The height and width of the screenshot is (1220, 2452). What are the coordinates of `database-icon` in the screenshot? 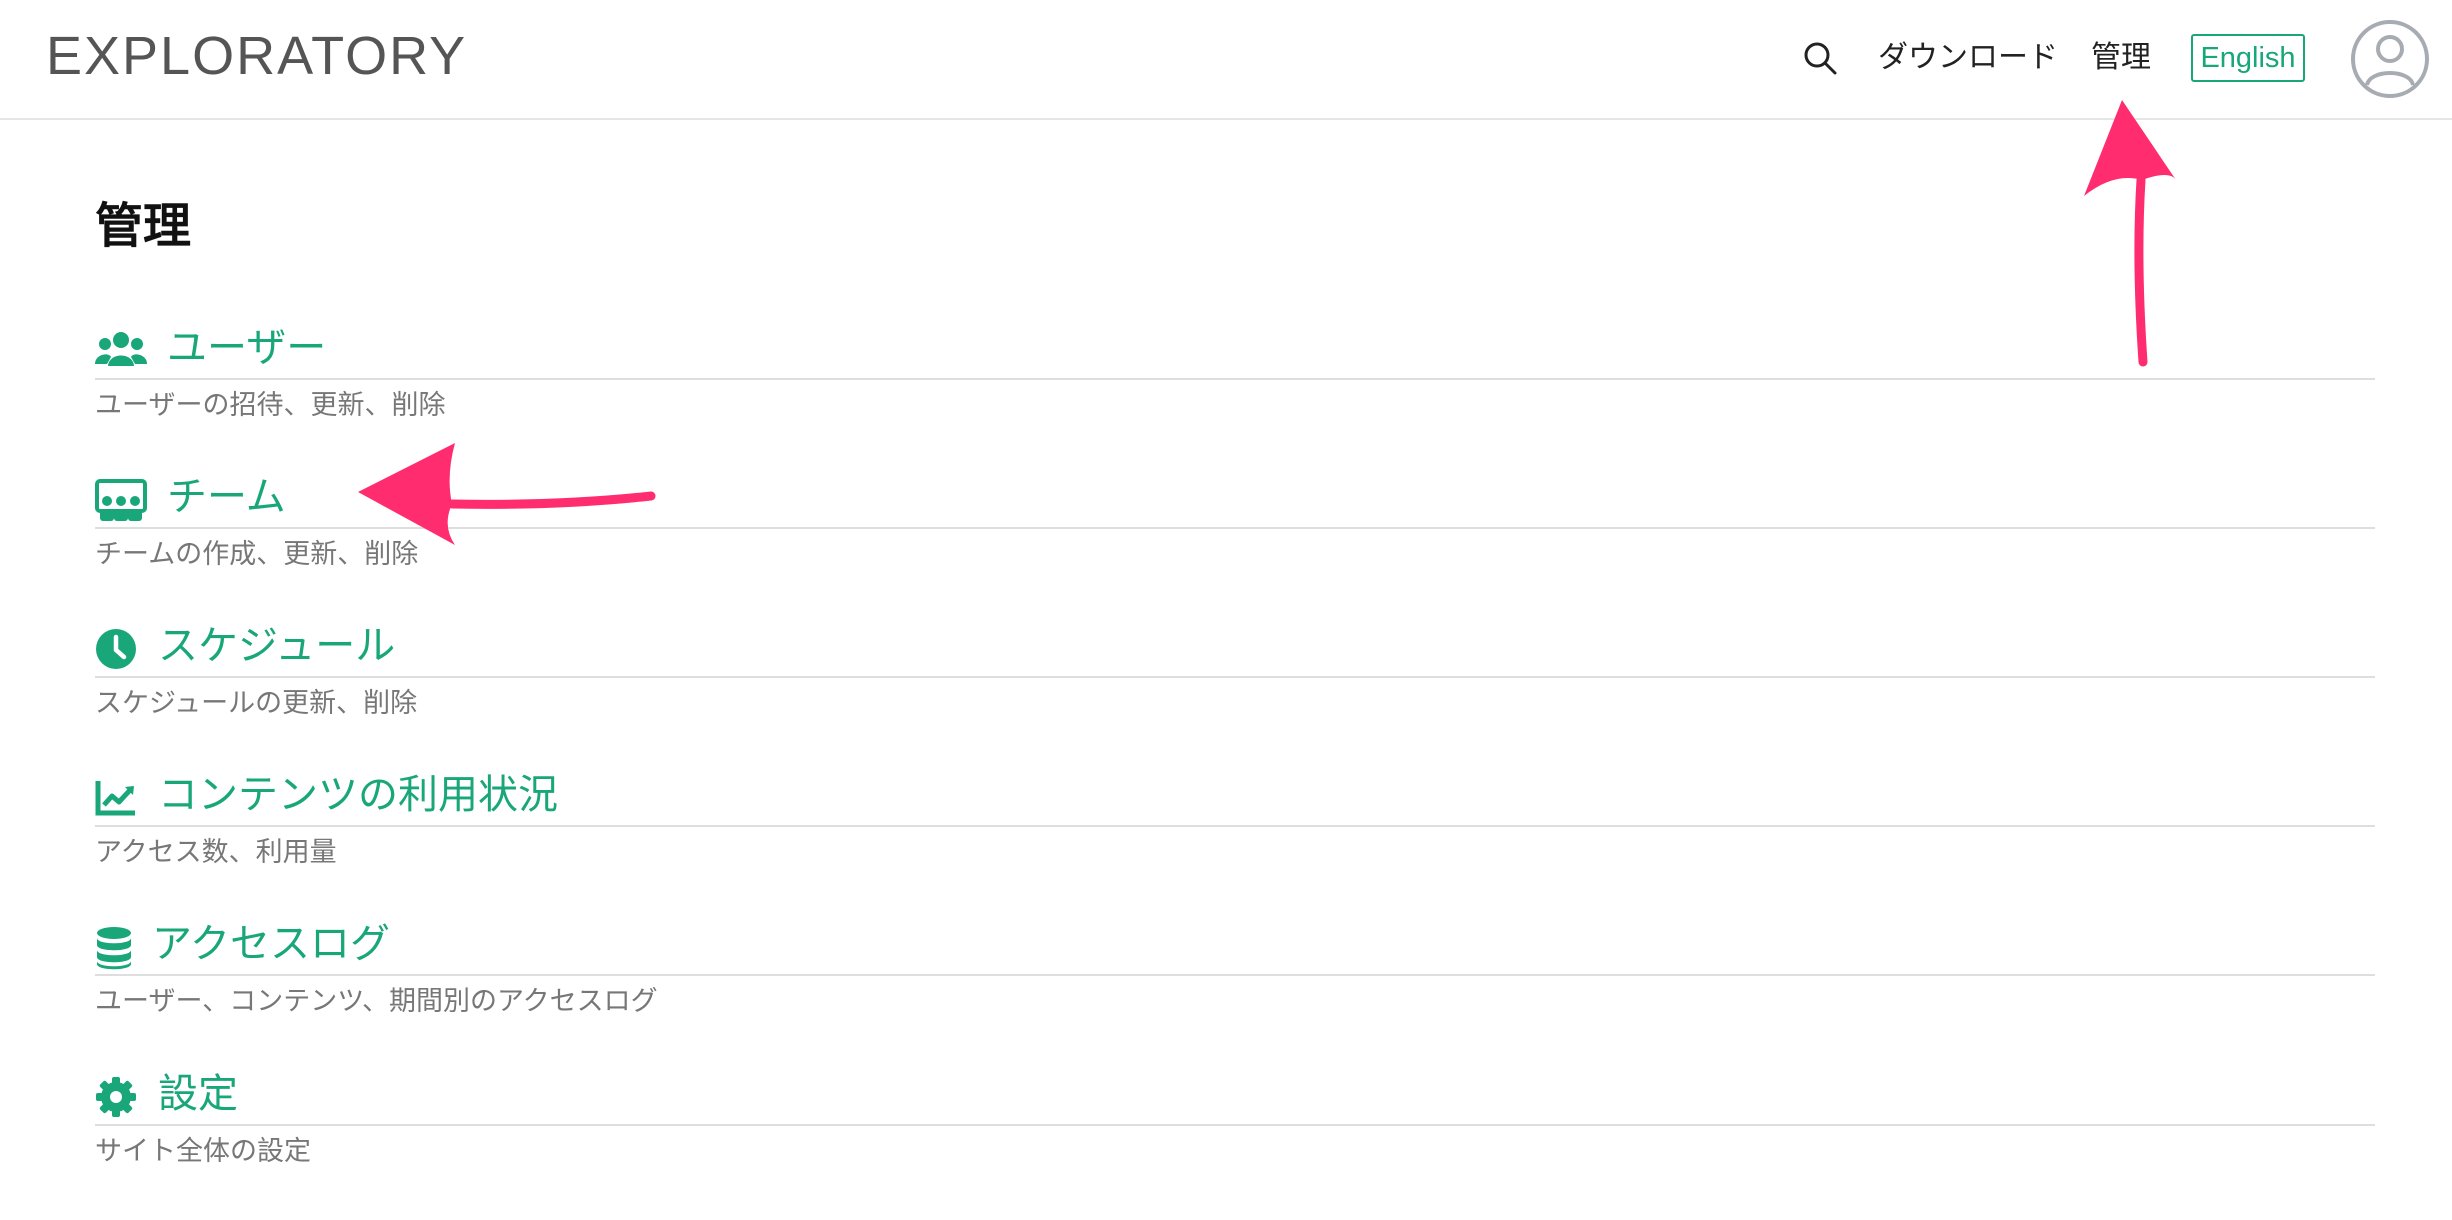 It's located at (120, 948).